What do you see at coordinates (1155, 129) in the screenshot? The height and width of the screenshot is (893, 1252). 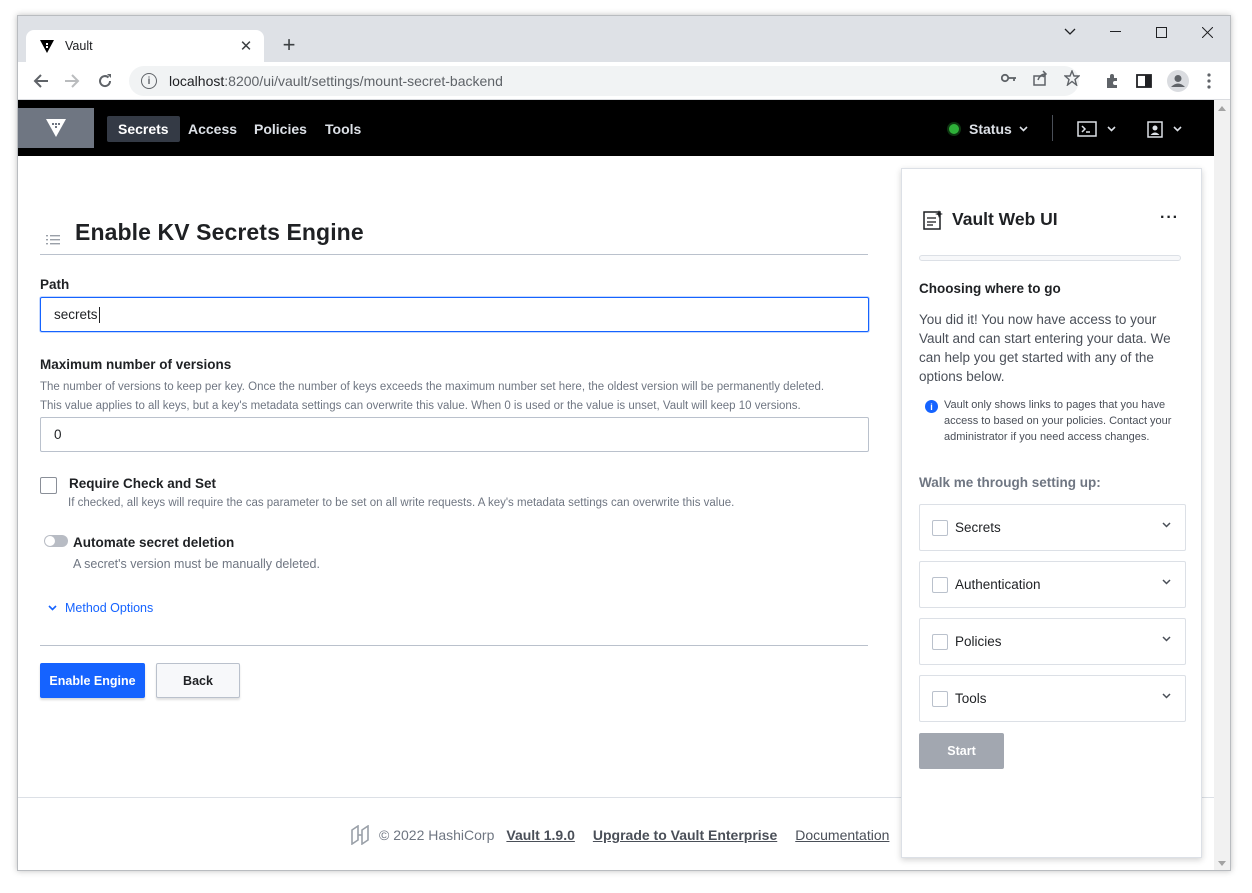 I see `user-icon` at bounding box center [1155, 129].